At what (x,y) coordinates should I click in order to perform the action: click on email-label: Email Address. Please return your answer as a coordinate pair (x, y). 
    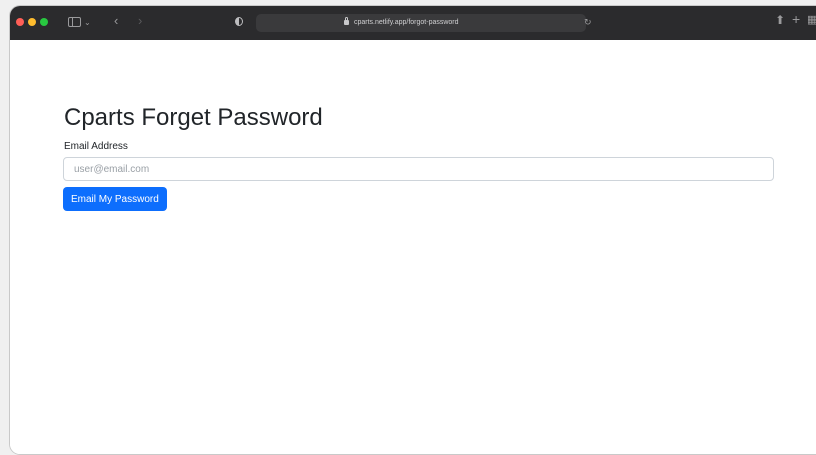
    Looking at the image, I should click on (96, 146).